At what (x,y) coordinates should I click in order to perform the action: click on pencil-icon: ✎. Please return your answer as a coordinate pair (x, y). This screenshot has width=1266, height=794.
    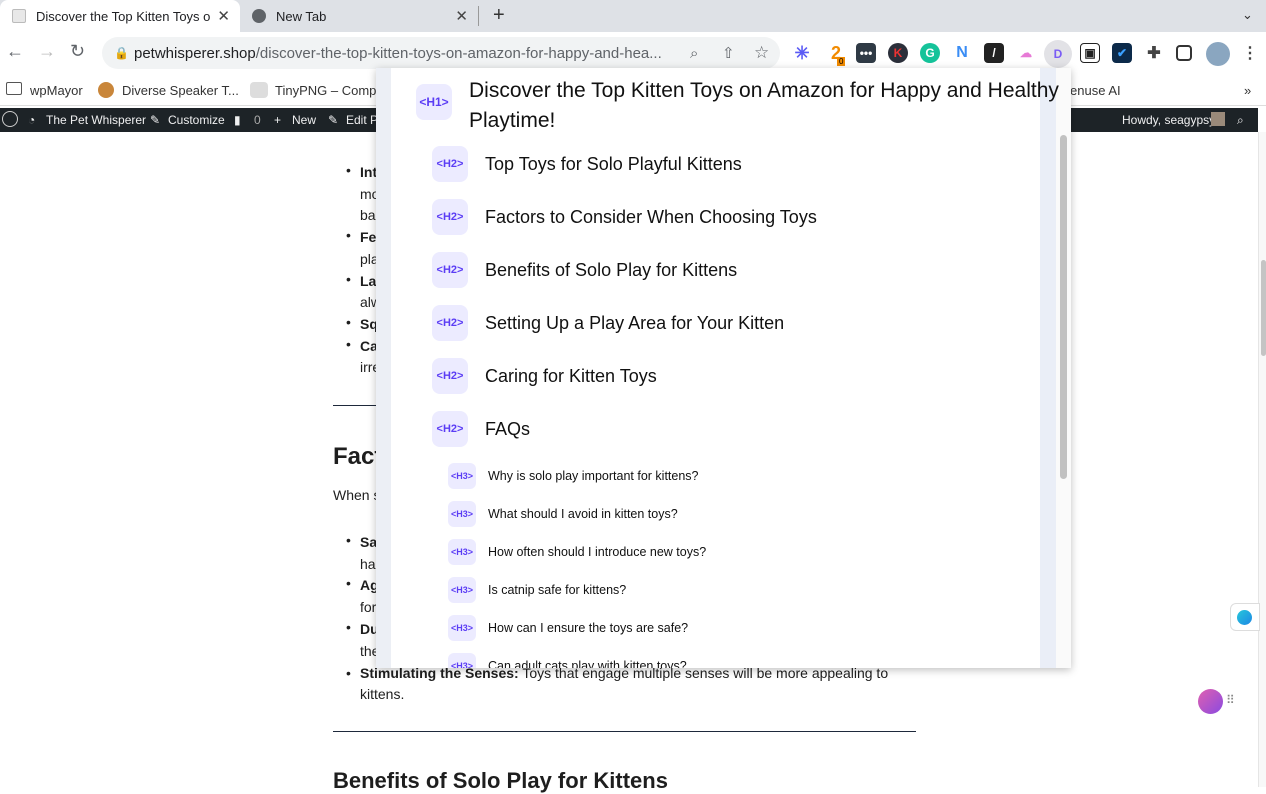
    Looking at the image, I should click on (333, 120).